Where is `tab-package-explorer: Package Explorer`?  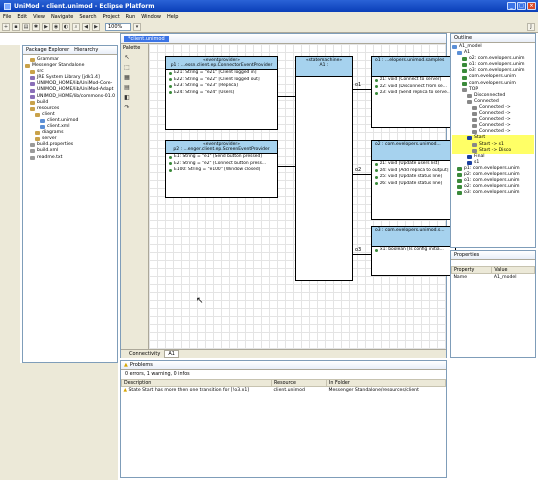
tab-package-explorer: Package Explorer is located at coordinates (47, 50).